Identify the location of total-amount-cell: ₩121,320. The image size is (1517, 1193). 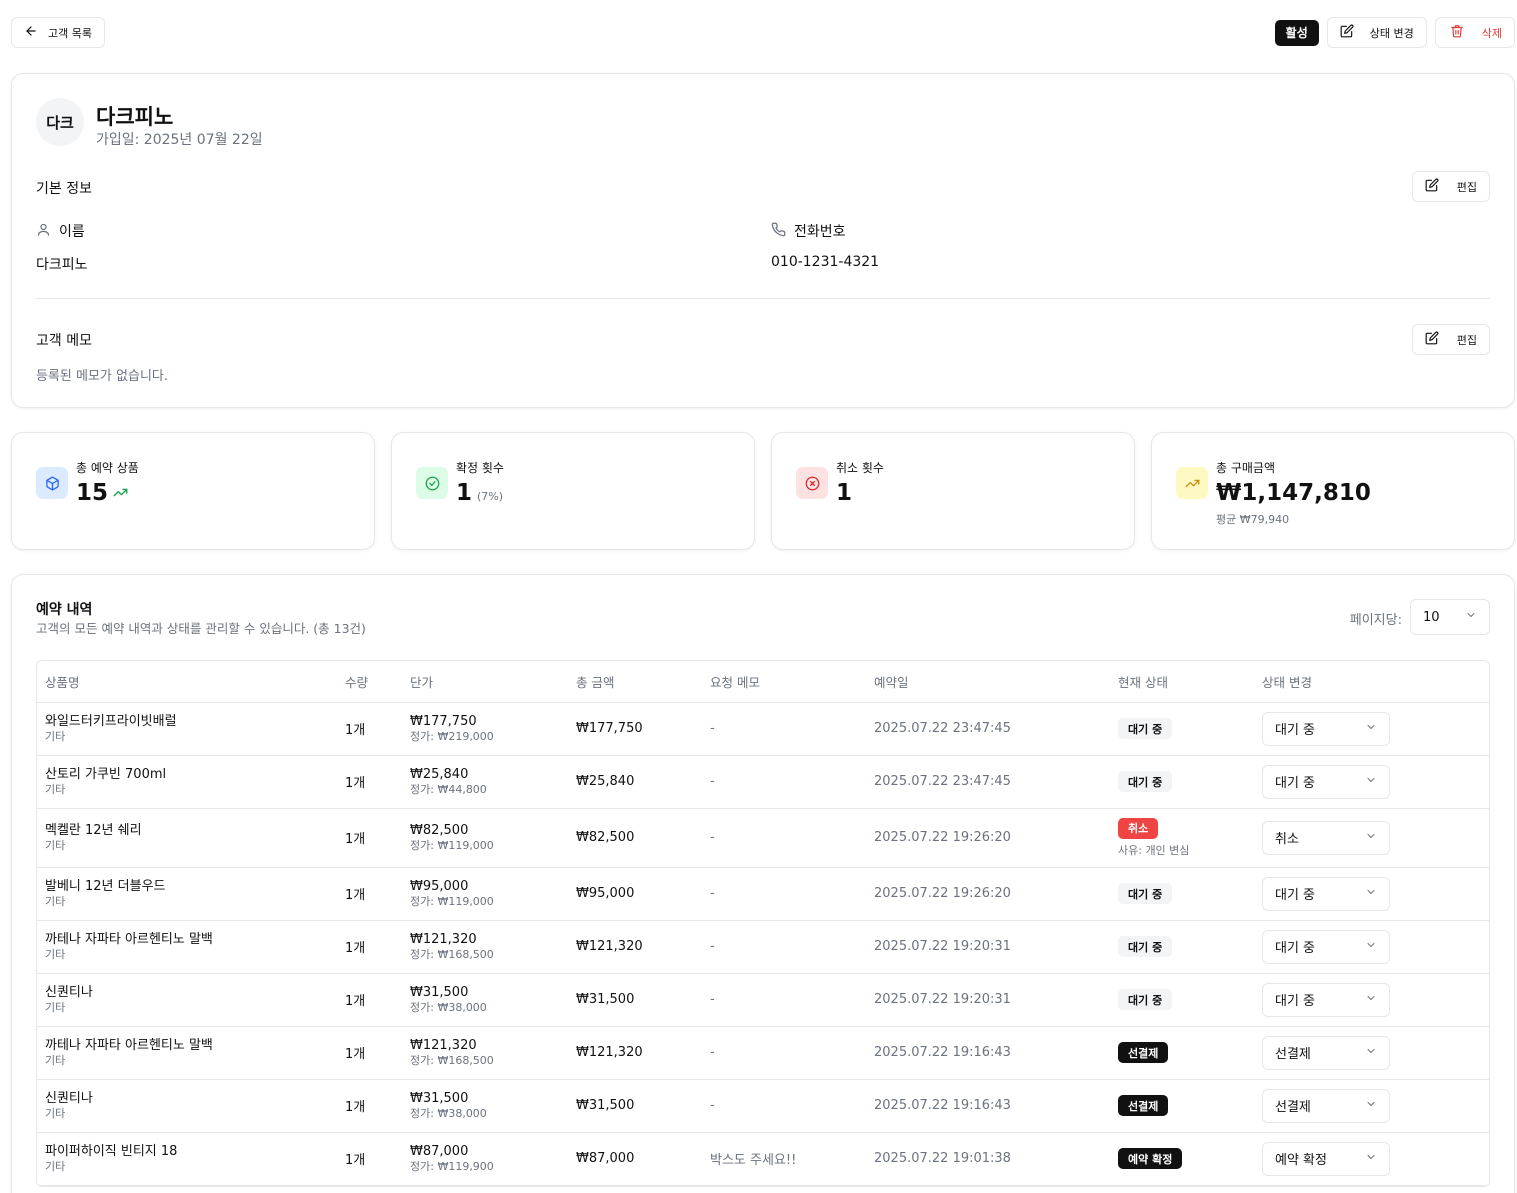
(635, 1053).